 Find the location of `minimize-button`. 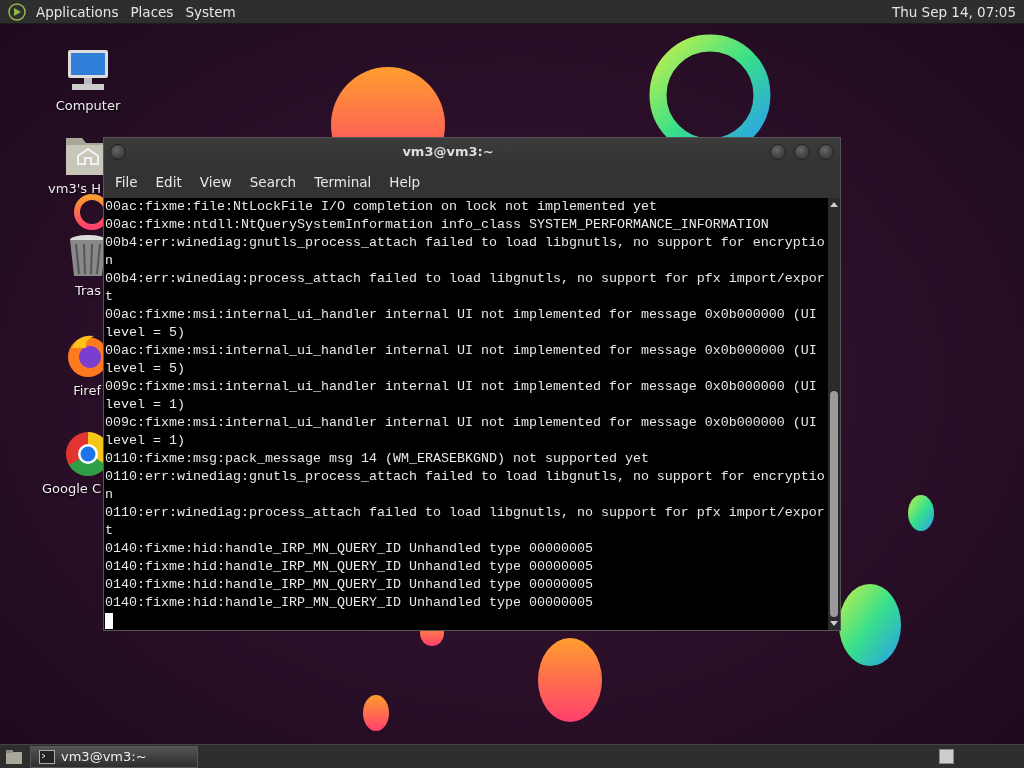

minimize-button is located at coordinates (778, 152).